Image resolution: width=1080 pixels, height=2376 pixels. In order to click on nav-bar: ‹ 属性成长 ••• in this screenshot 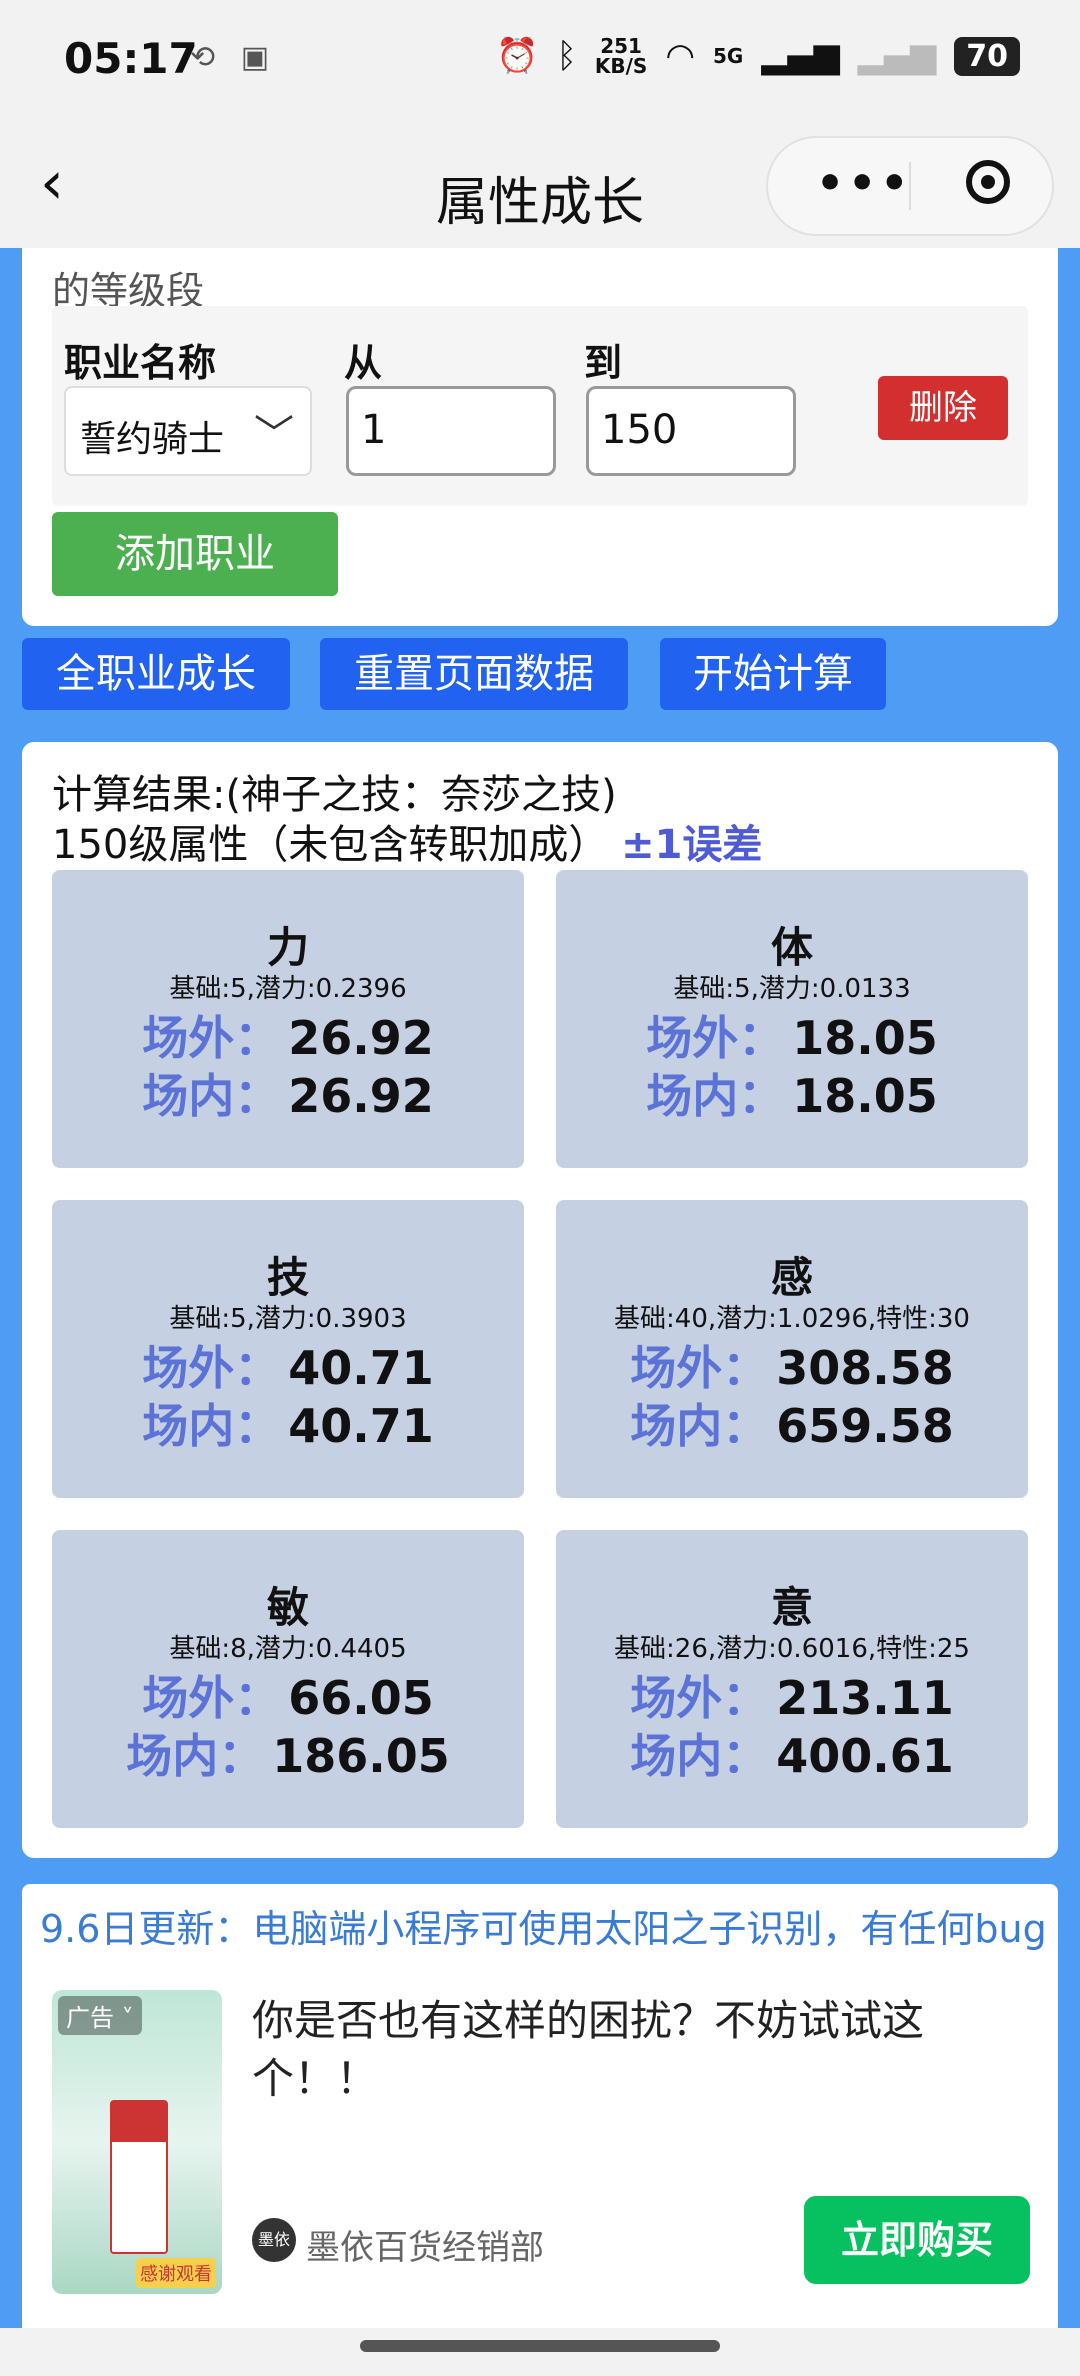, I will do `click(540, 189)`.